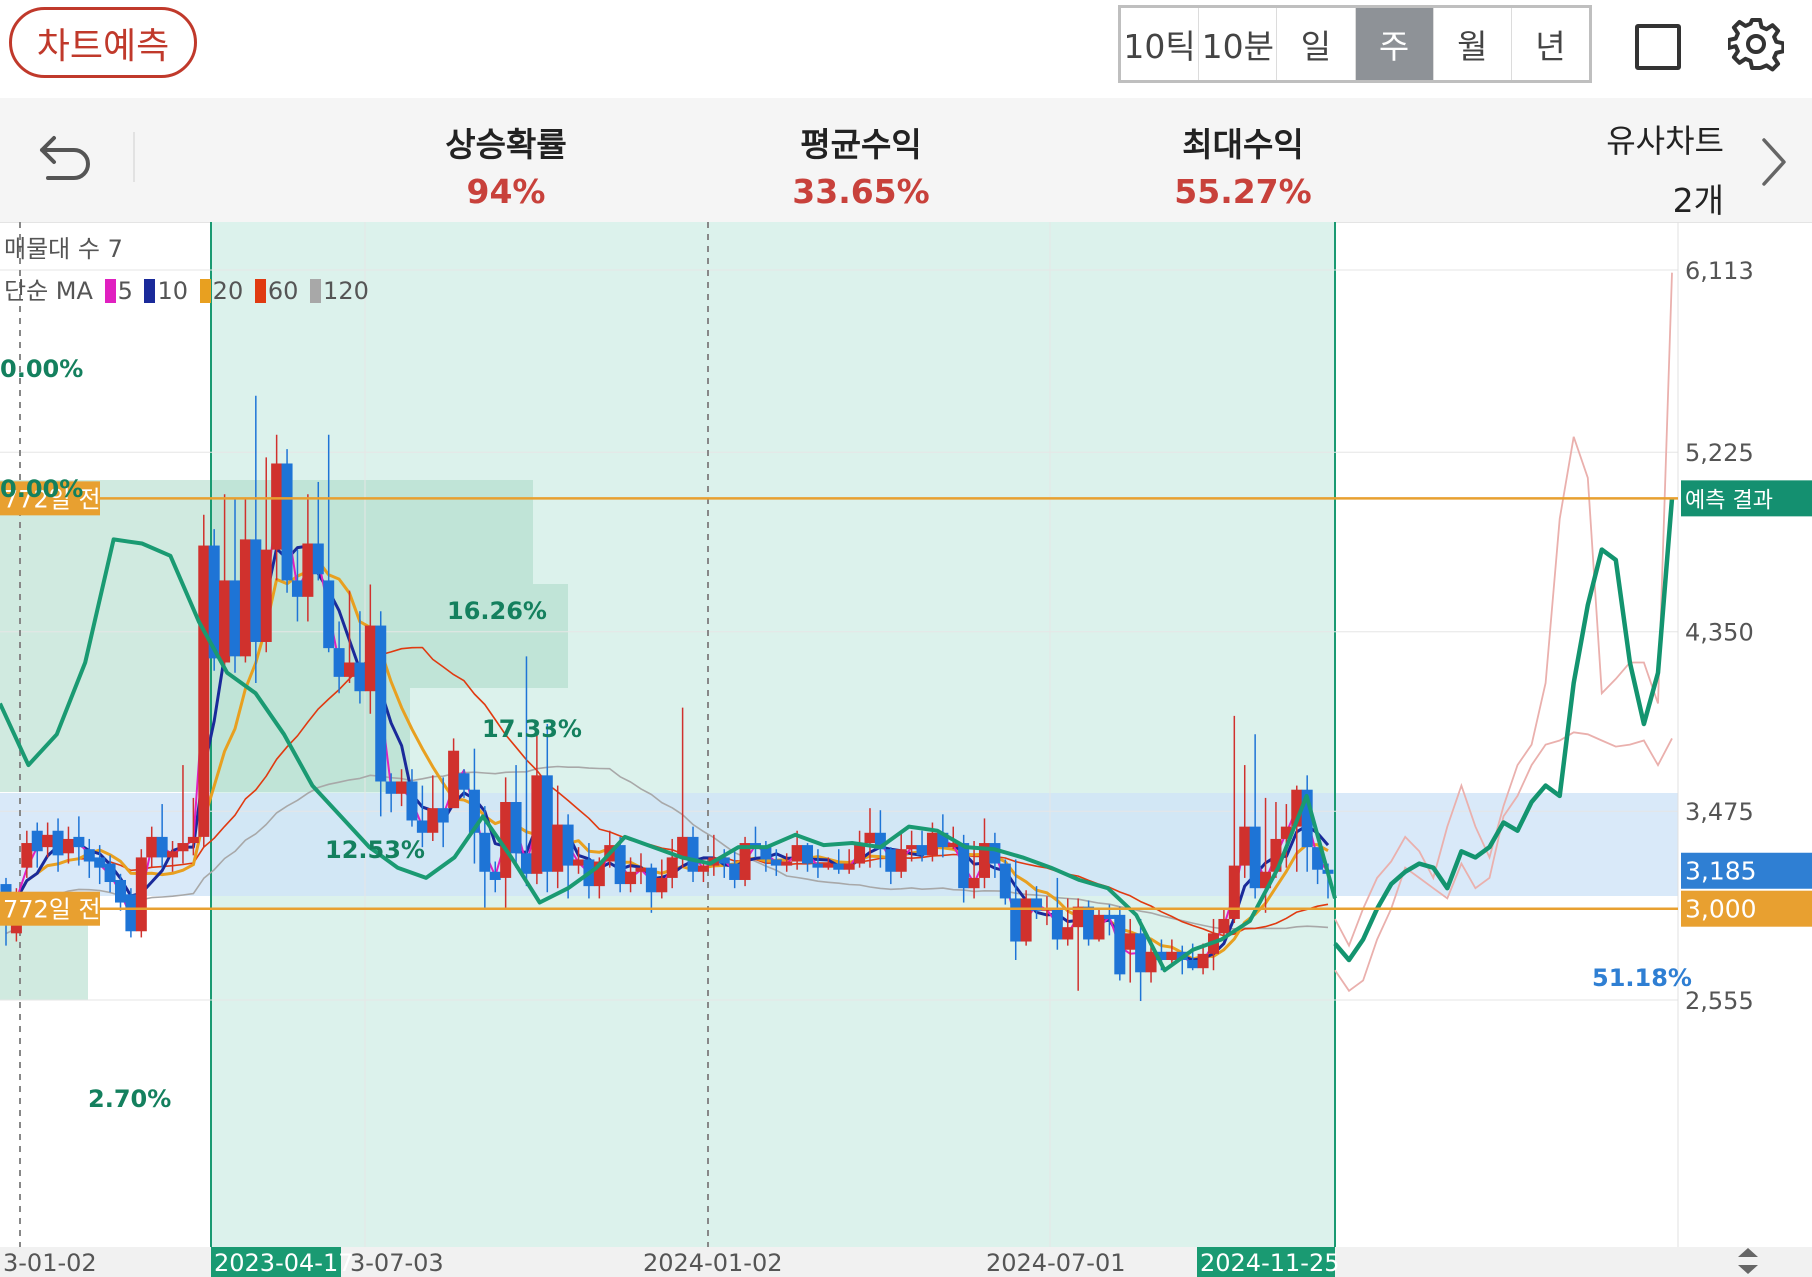 The height and width of the screenshot is (1277, 1812). Describe the element at coordinates (103, 42) in the screenshot. I see `chart-predict-button: 차트예측` at that location.